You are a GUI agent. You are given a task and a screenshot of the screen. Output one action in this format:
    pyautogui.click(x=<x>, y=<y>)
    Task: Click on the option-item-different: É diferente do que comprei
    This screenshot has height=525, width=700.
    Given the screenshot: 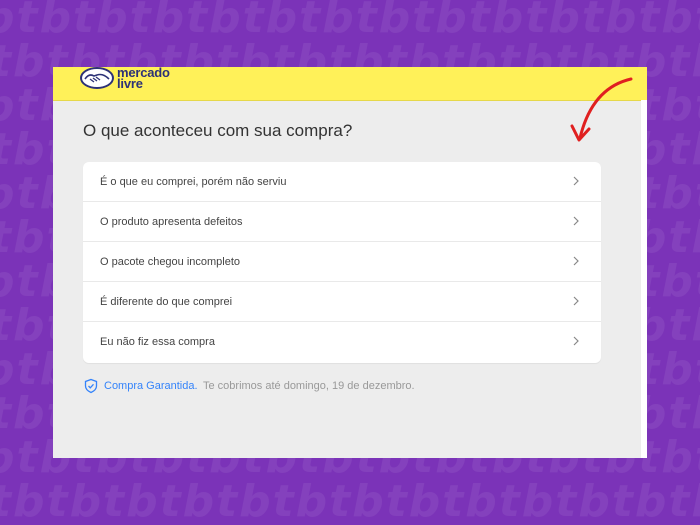 What is the action you would take?
    pyautogui.click(x=342, y=302)
    